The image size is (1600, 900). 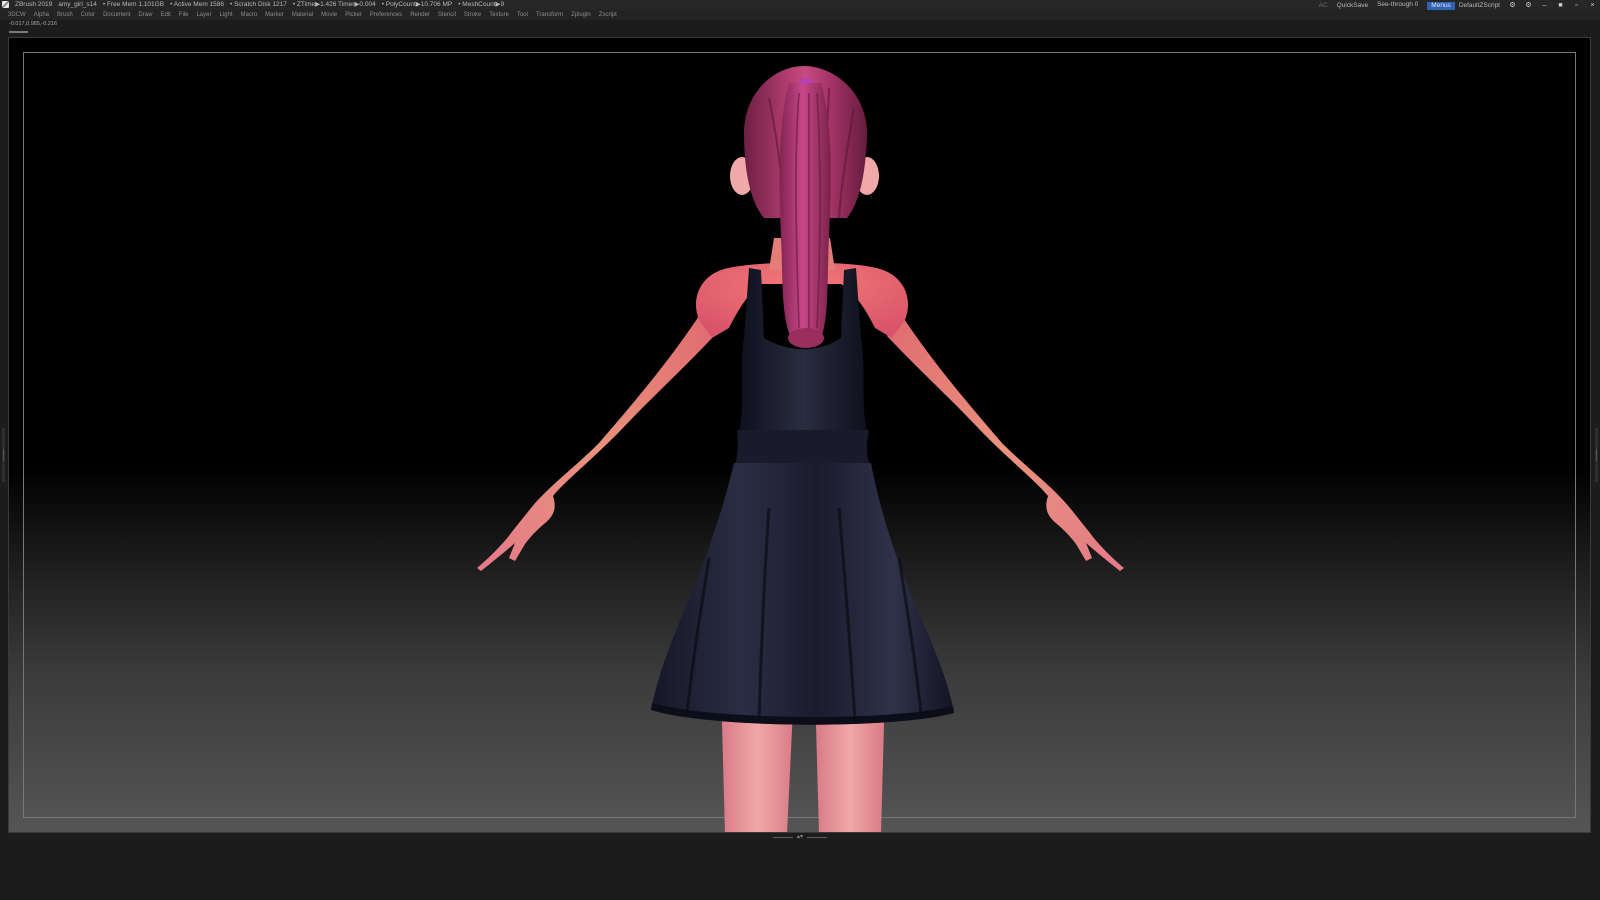 What do you see at coordinates (581, 15) in the screenshot?
I see `menu-zplugin: Zplugin` at bounding box center [581, 15].